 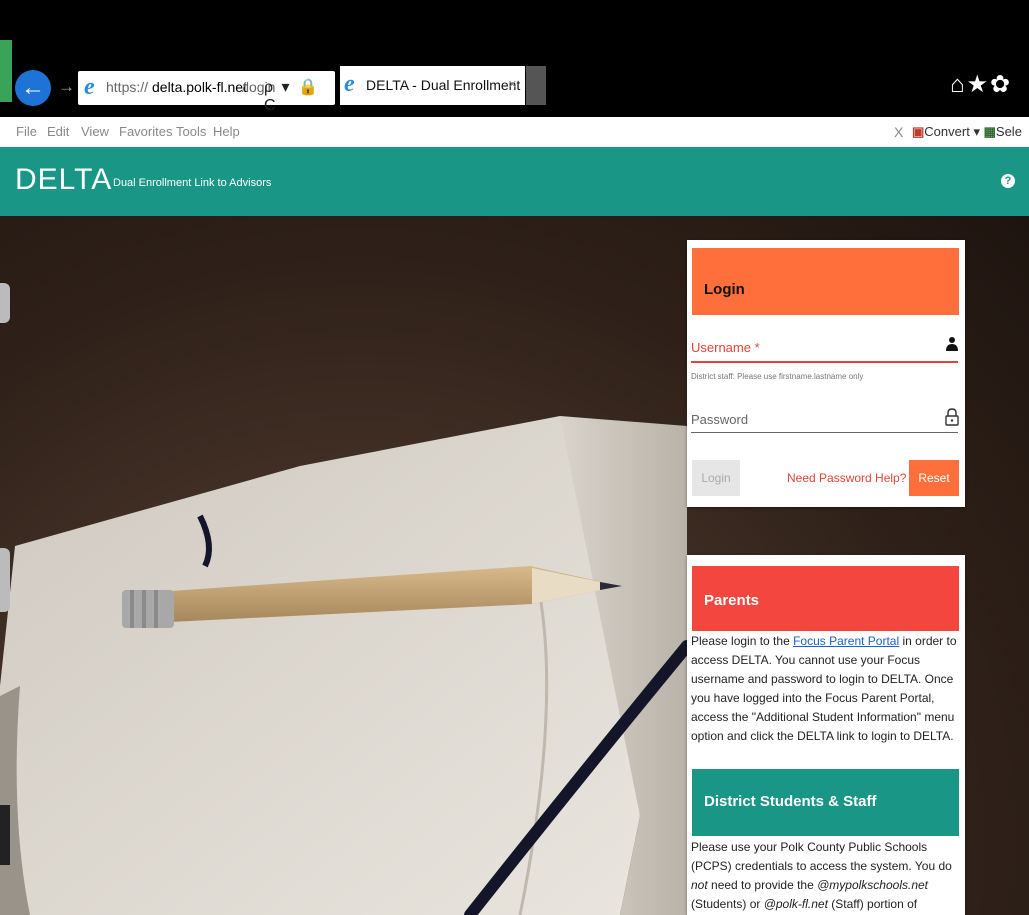 What do you see at coordinates (199, 87) in the screenshot?
I see `url-host: delta.polk-fl.net` at bounding box center [199, 87].